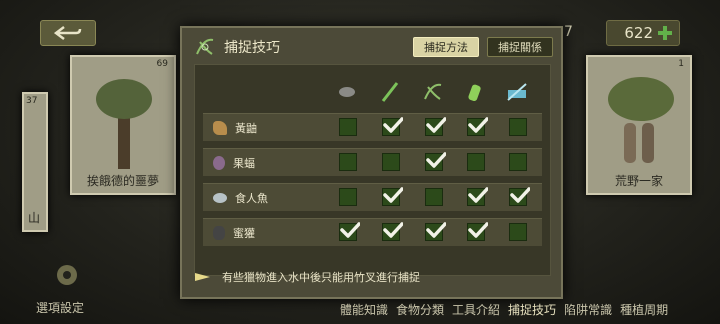  Describe the element at coordinates (202, 277) in the screenshot. I see `arrow-right-icon` at that location.